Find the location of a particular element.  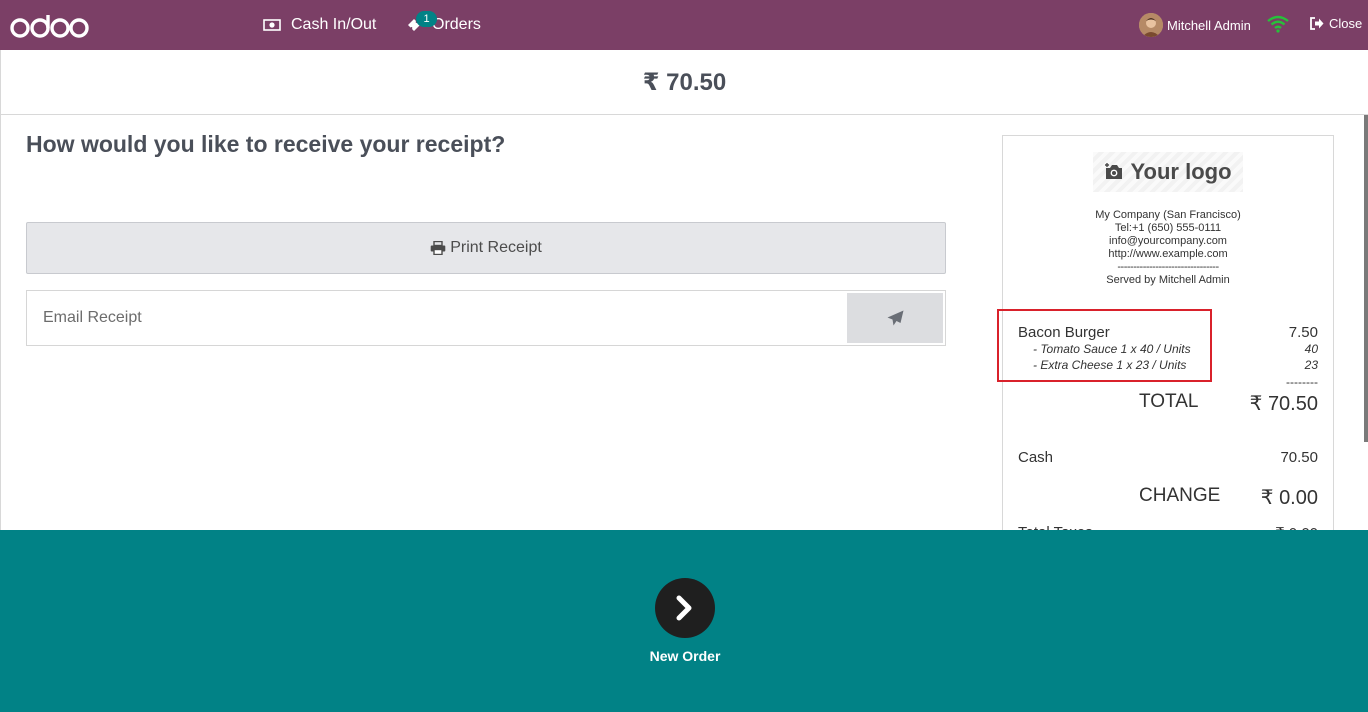

receipt-logo-text: Your logo is located at coordinates (1181, 171).